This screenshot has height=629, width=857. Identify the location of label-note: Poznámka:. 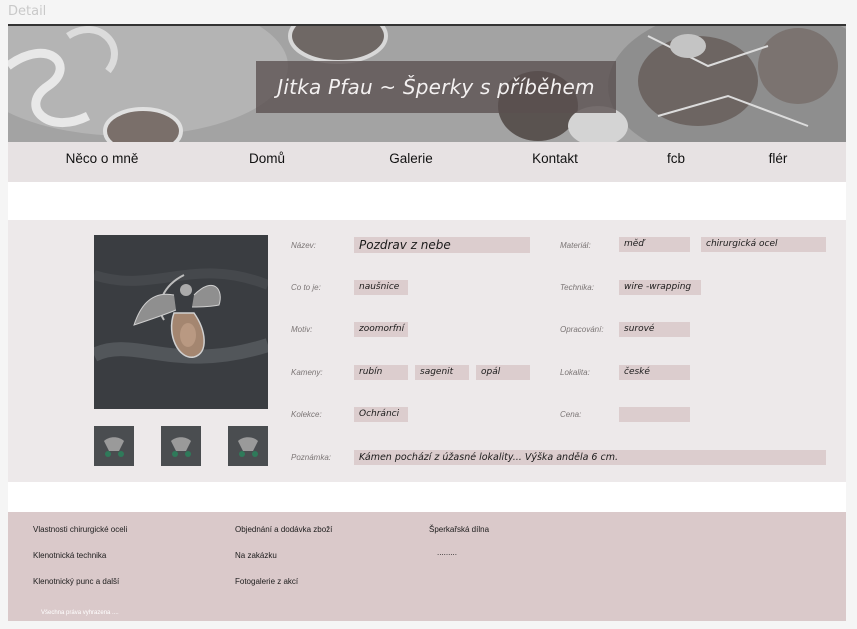
(311, 457).